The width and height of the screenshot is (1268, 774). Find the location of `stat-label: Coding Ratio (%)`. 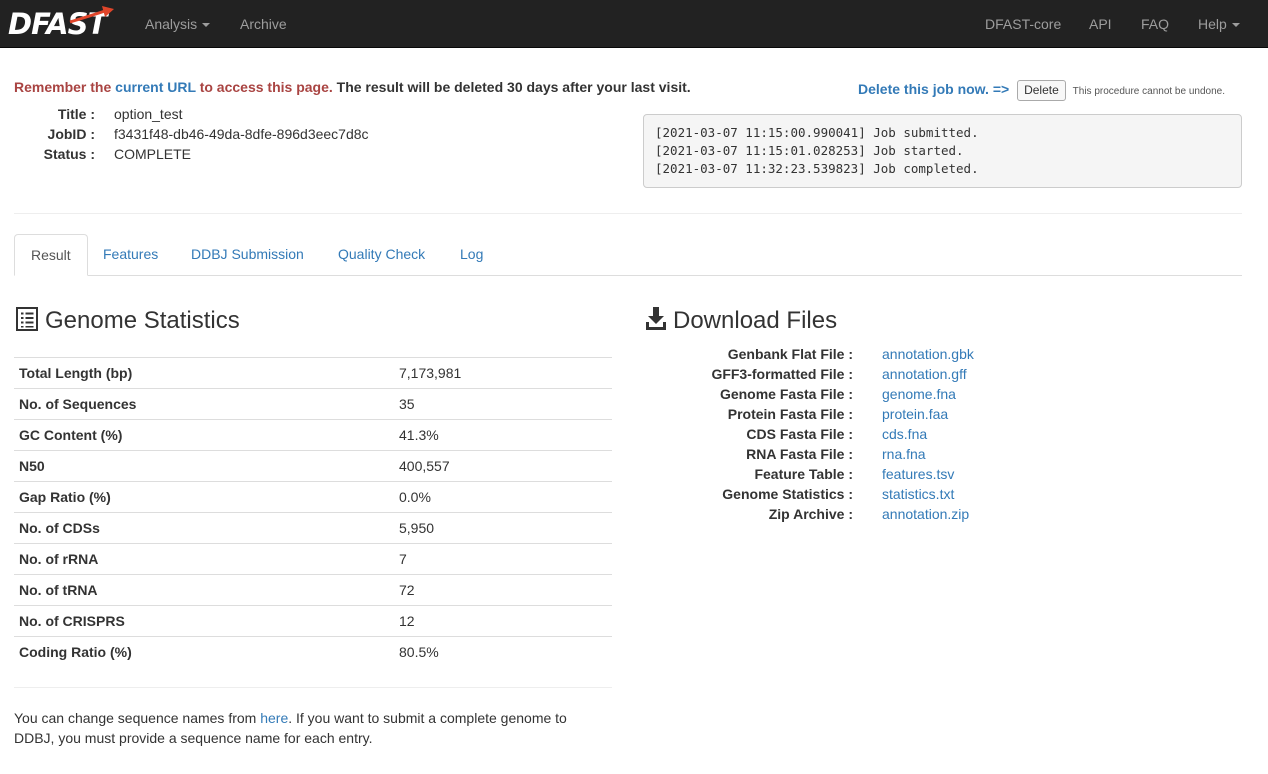

stat-label: Coding Ratio (%) is located at coordinates (204, 652).